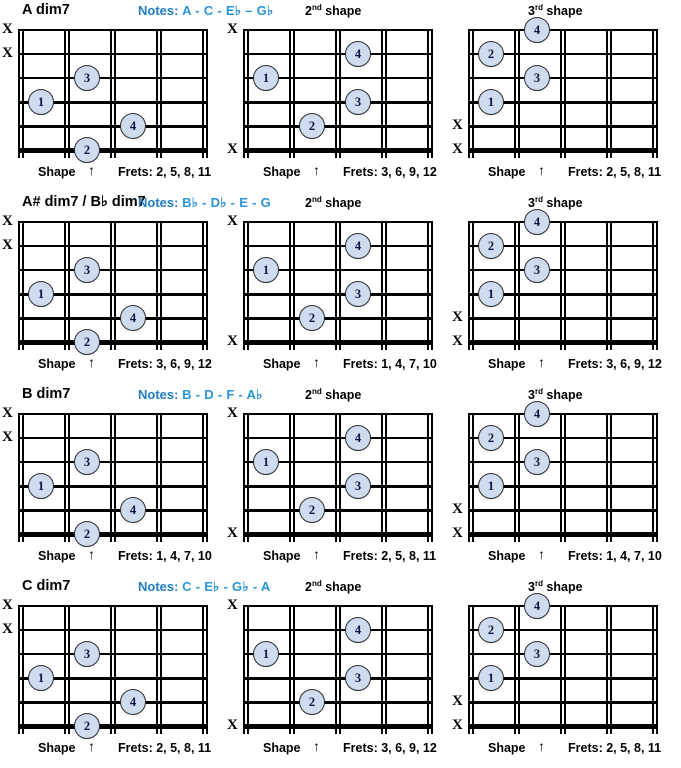 The width and height of the screenshot is (681, 768). I want to click on chord-diagram-shape-2: X X 4 1 3 2 Shape ↑ Frets: 2, 5, 8, 11, so click(337, 491).